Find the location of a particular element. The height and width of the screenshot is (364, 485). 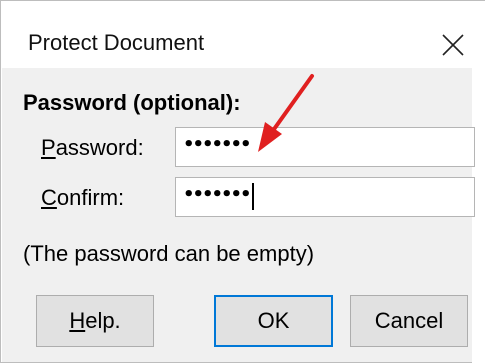

help-button-rest: elp. is located at coordinates (103, 320).